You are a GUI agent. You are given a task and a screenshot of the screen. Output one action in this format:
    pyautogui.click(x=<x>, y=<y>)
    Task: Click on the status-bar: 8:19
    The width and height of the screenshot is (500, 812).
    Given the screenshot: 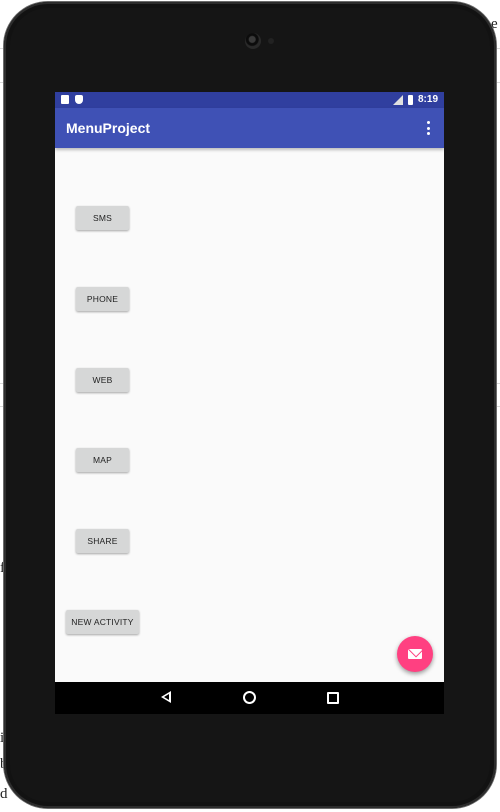 What is the action you would take?
    pyautogui.click(x=249, y=100)
    